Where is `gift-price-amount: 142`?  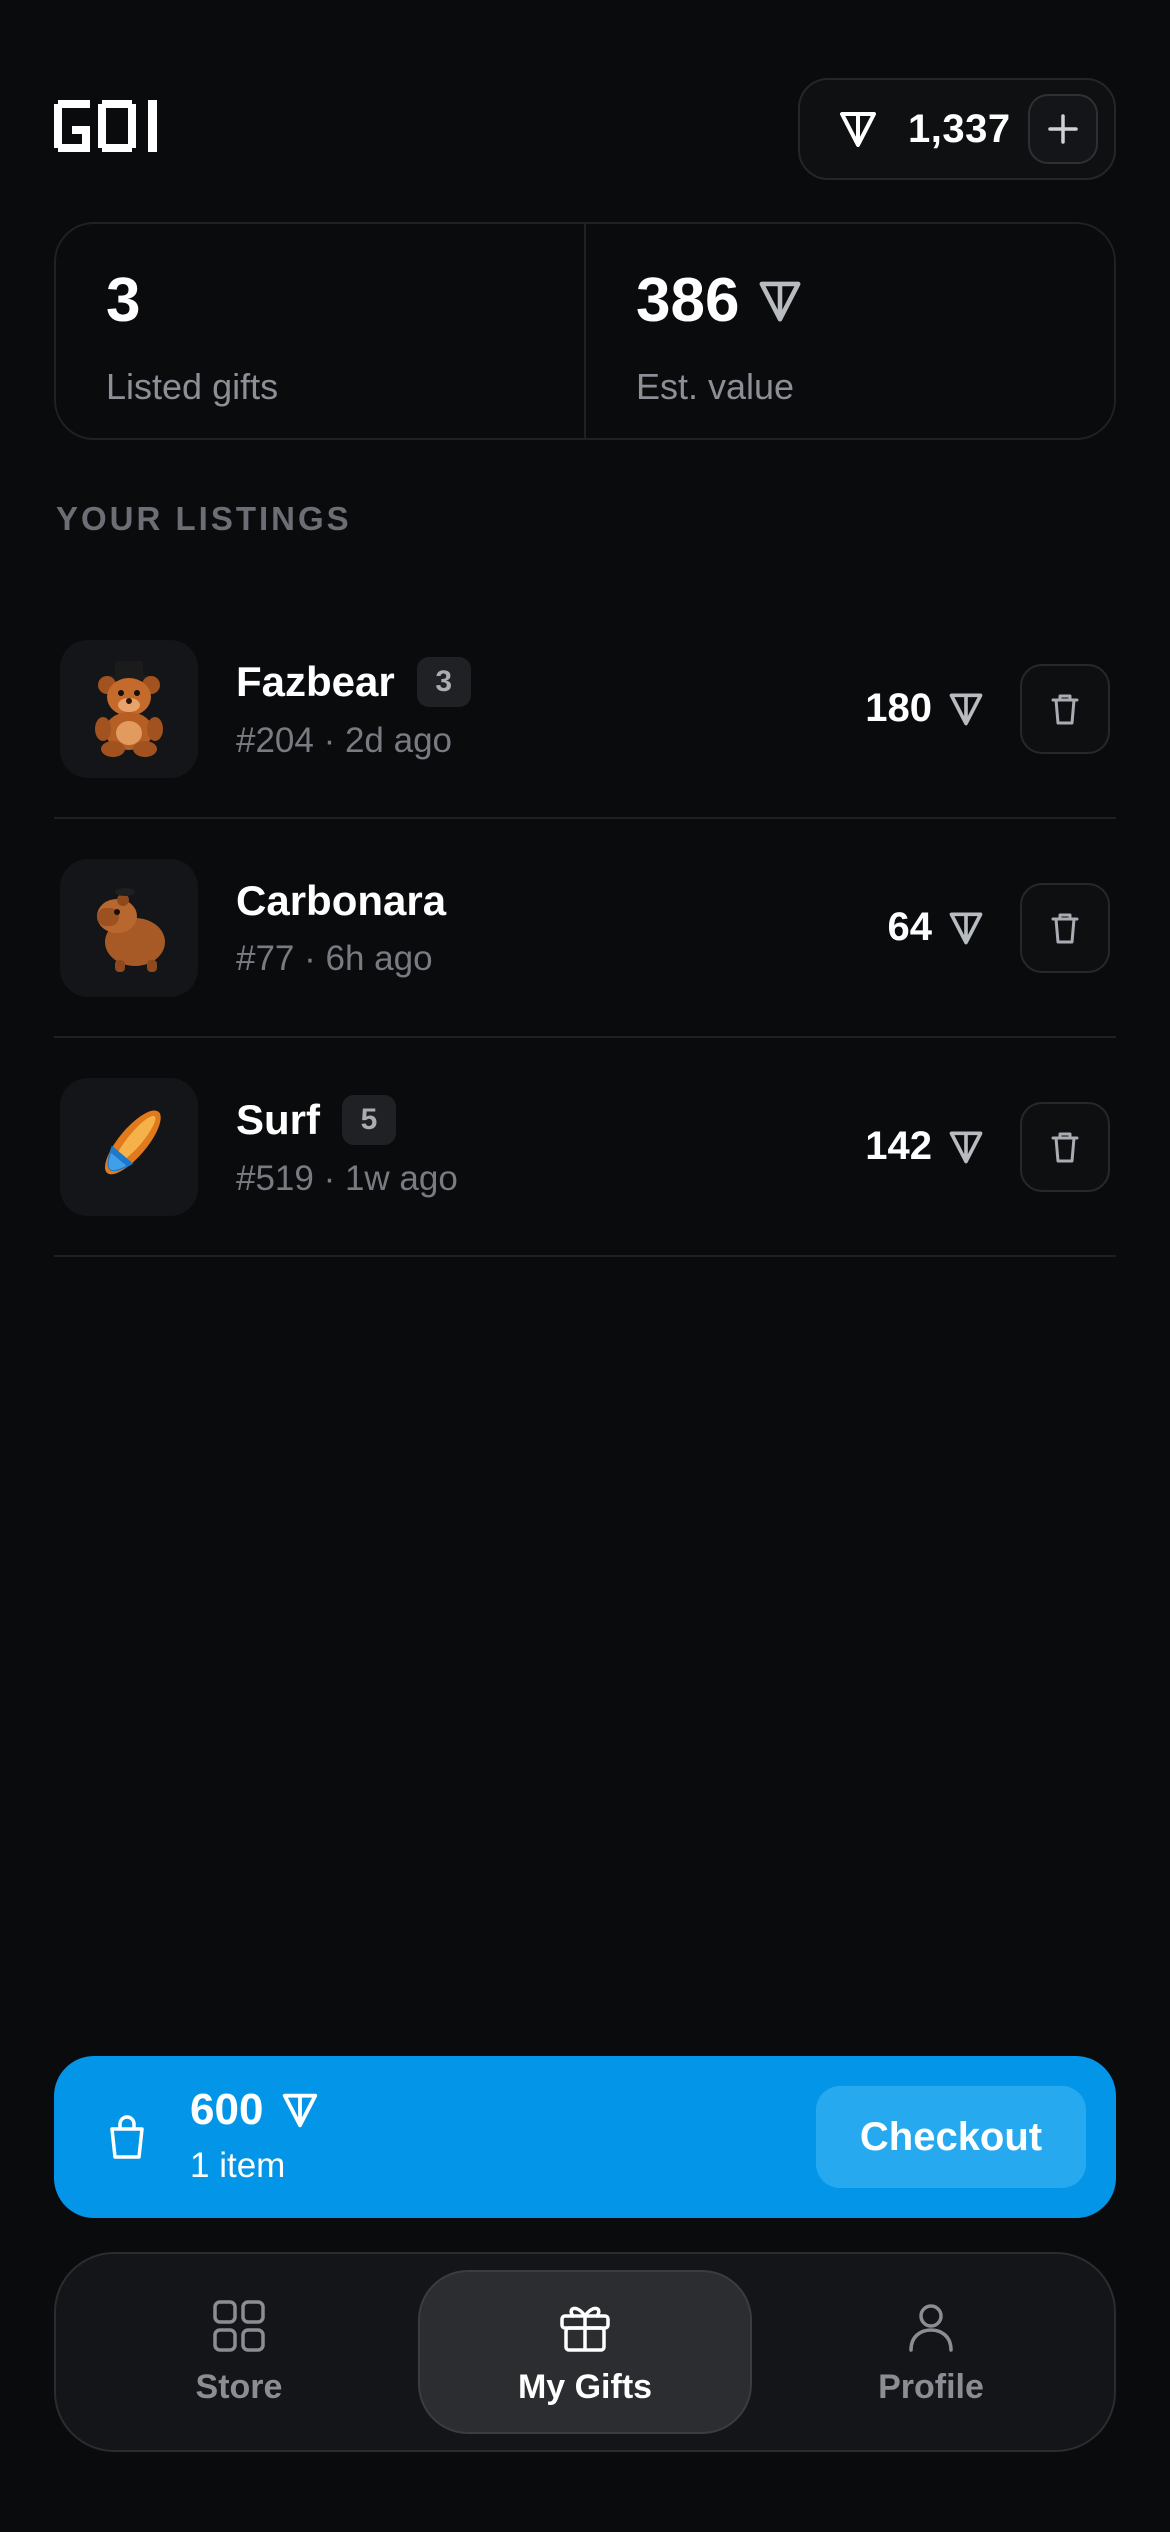 gift-price-amount: 142 is located at coordinates (898, 1146).